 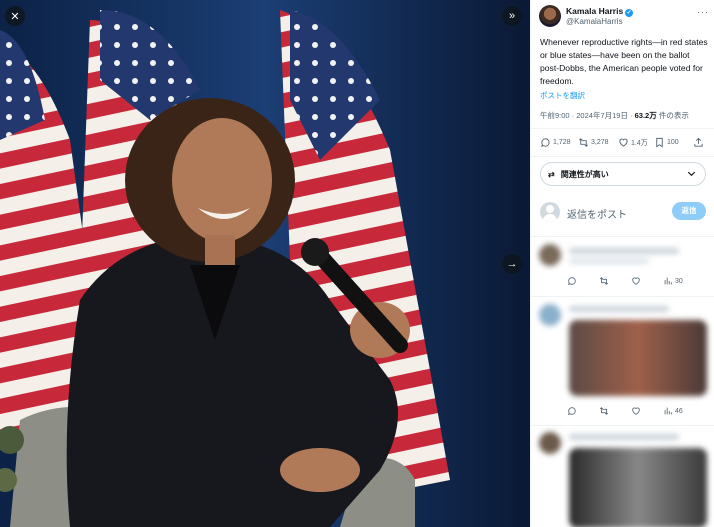 I want to click on close-icon: ✕, so click(x=15, y=16).